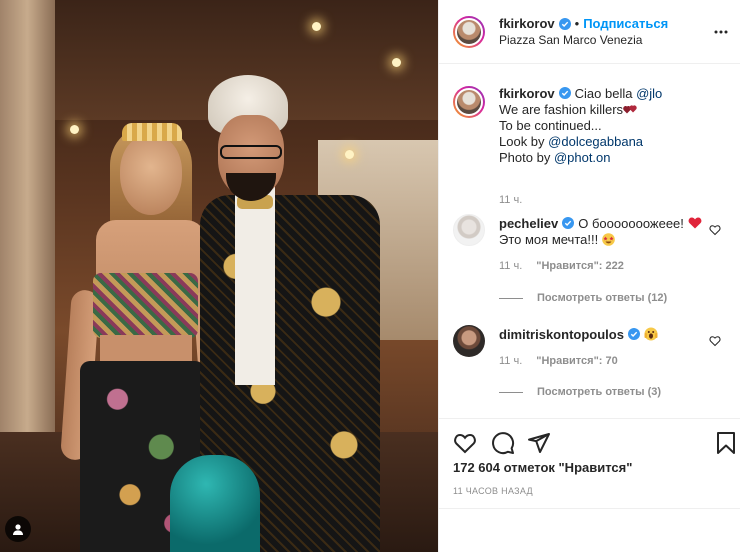 The width and height of the screenshot is (740, 552). I want to click on comment-meta: 11 ч. "Нравится": 222, so click(561, 266).